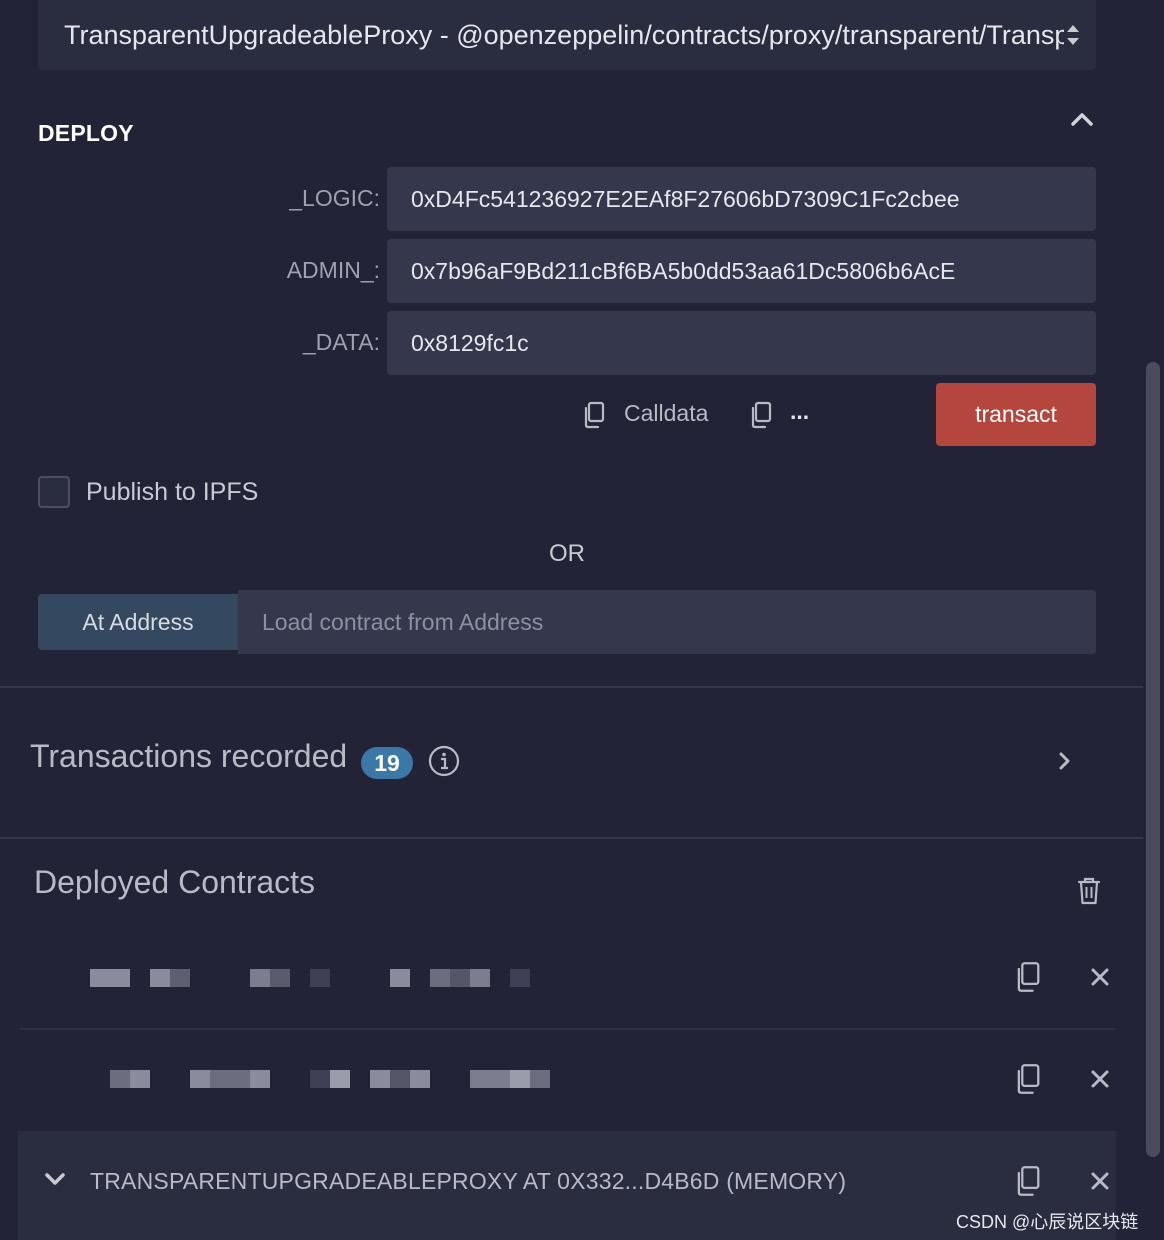 This screenshot has height=1240, width=1164. Describe the element at coordinates (1047, 1222) in the screenshot. I see `watermark: CSDN @心辰说区块链` at that location.